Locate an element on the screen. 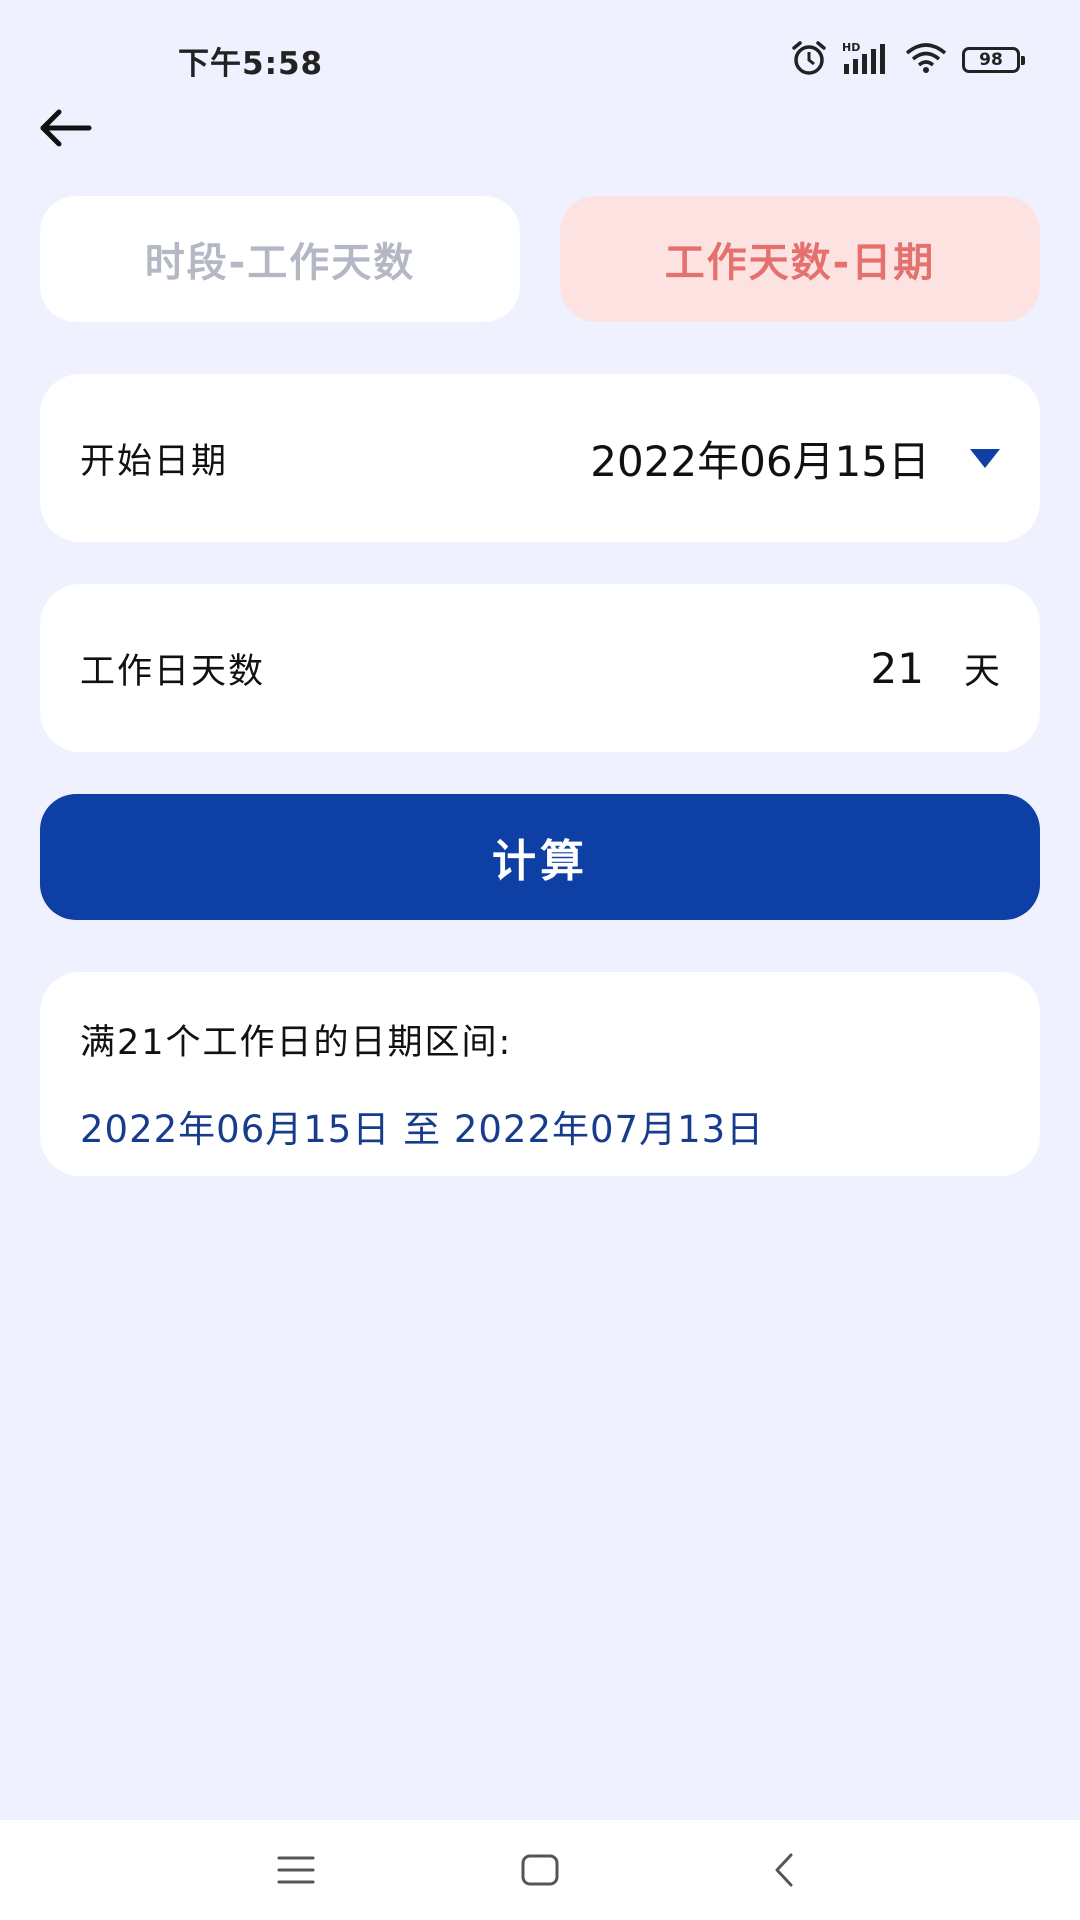 Image resolution: width=1080 pixels, height=1920 pixels. battery-icon: 98 is located at coordinates (993, 60).